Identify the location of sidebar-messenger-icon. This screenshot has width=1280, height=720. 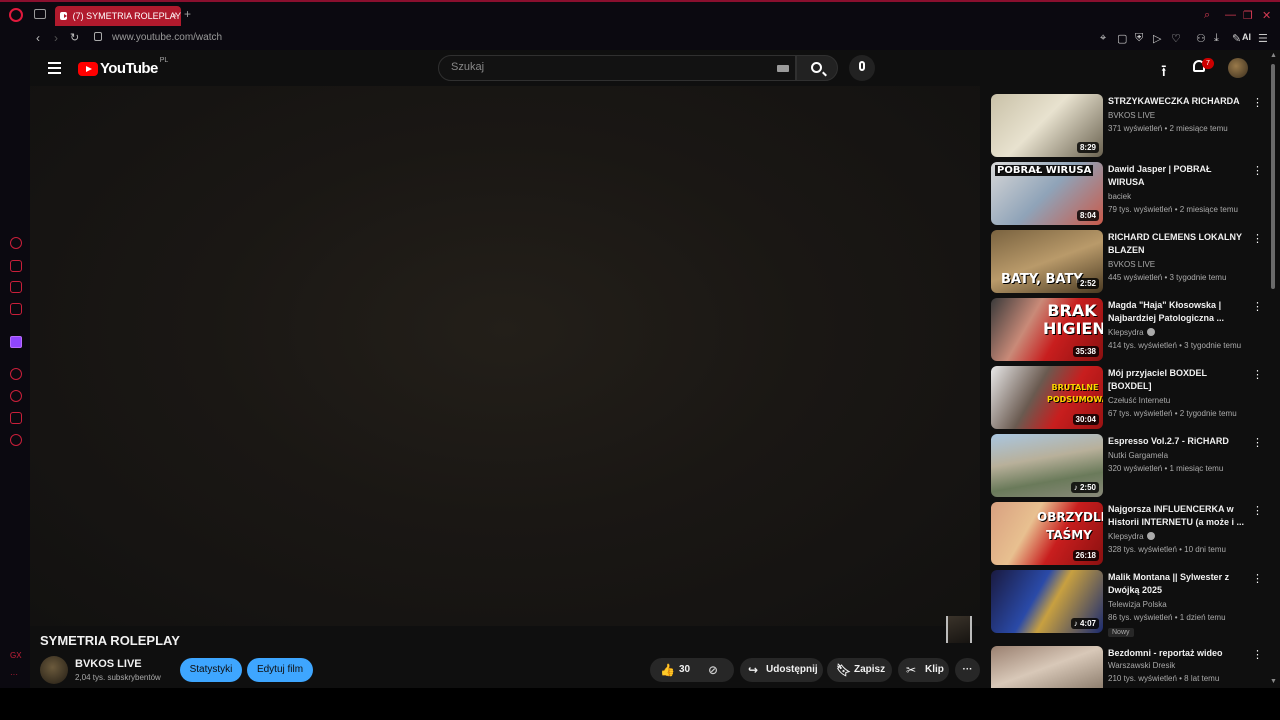
(16, 309).